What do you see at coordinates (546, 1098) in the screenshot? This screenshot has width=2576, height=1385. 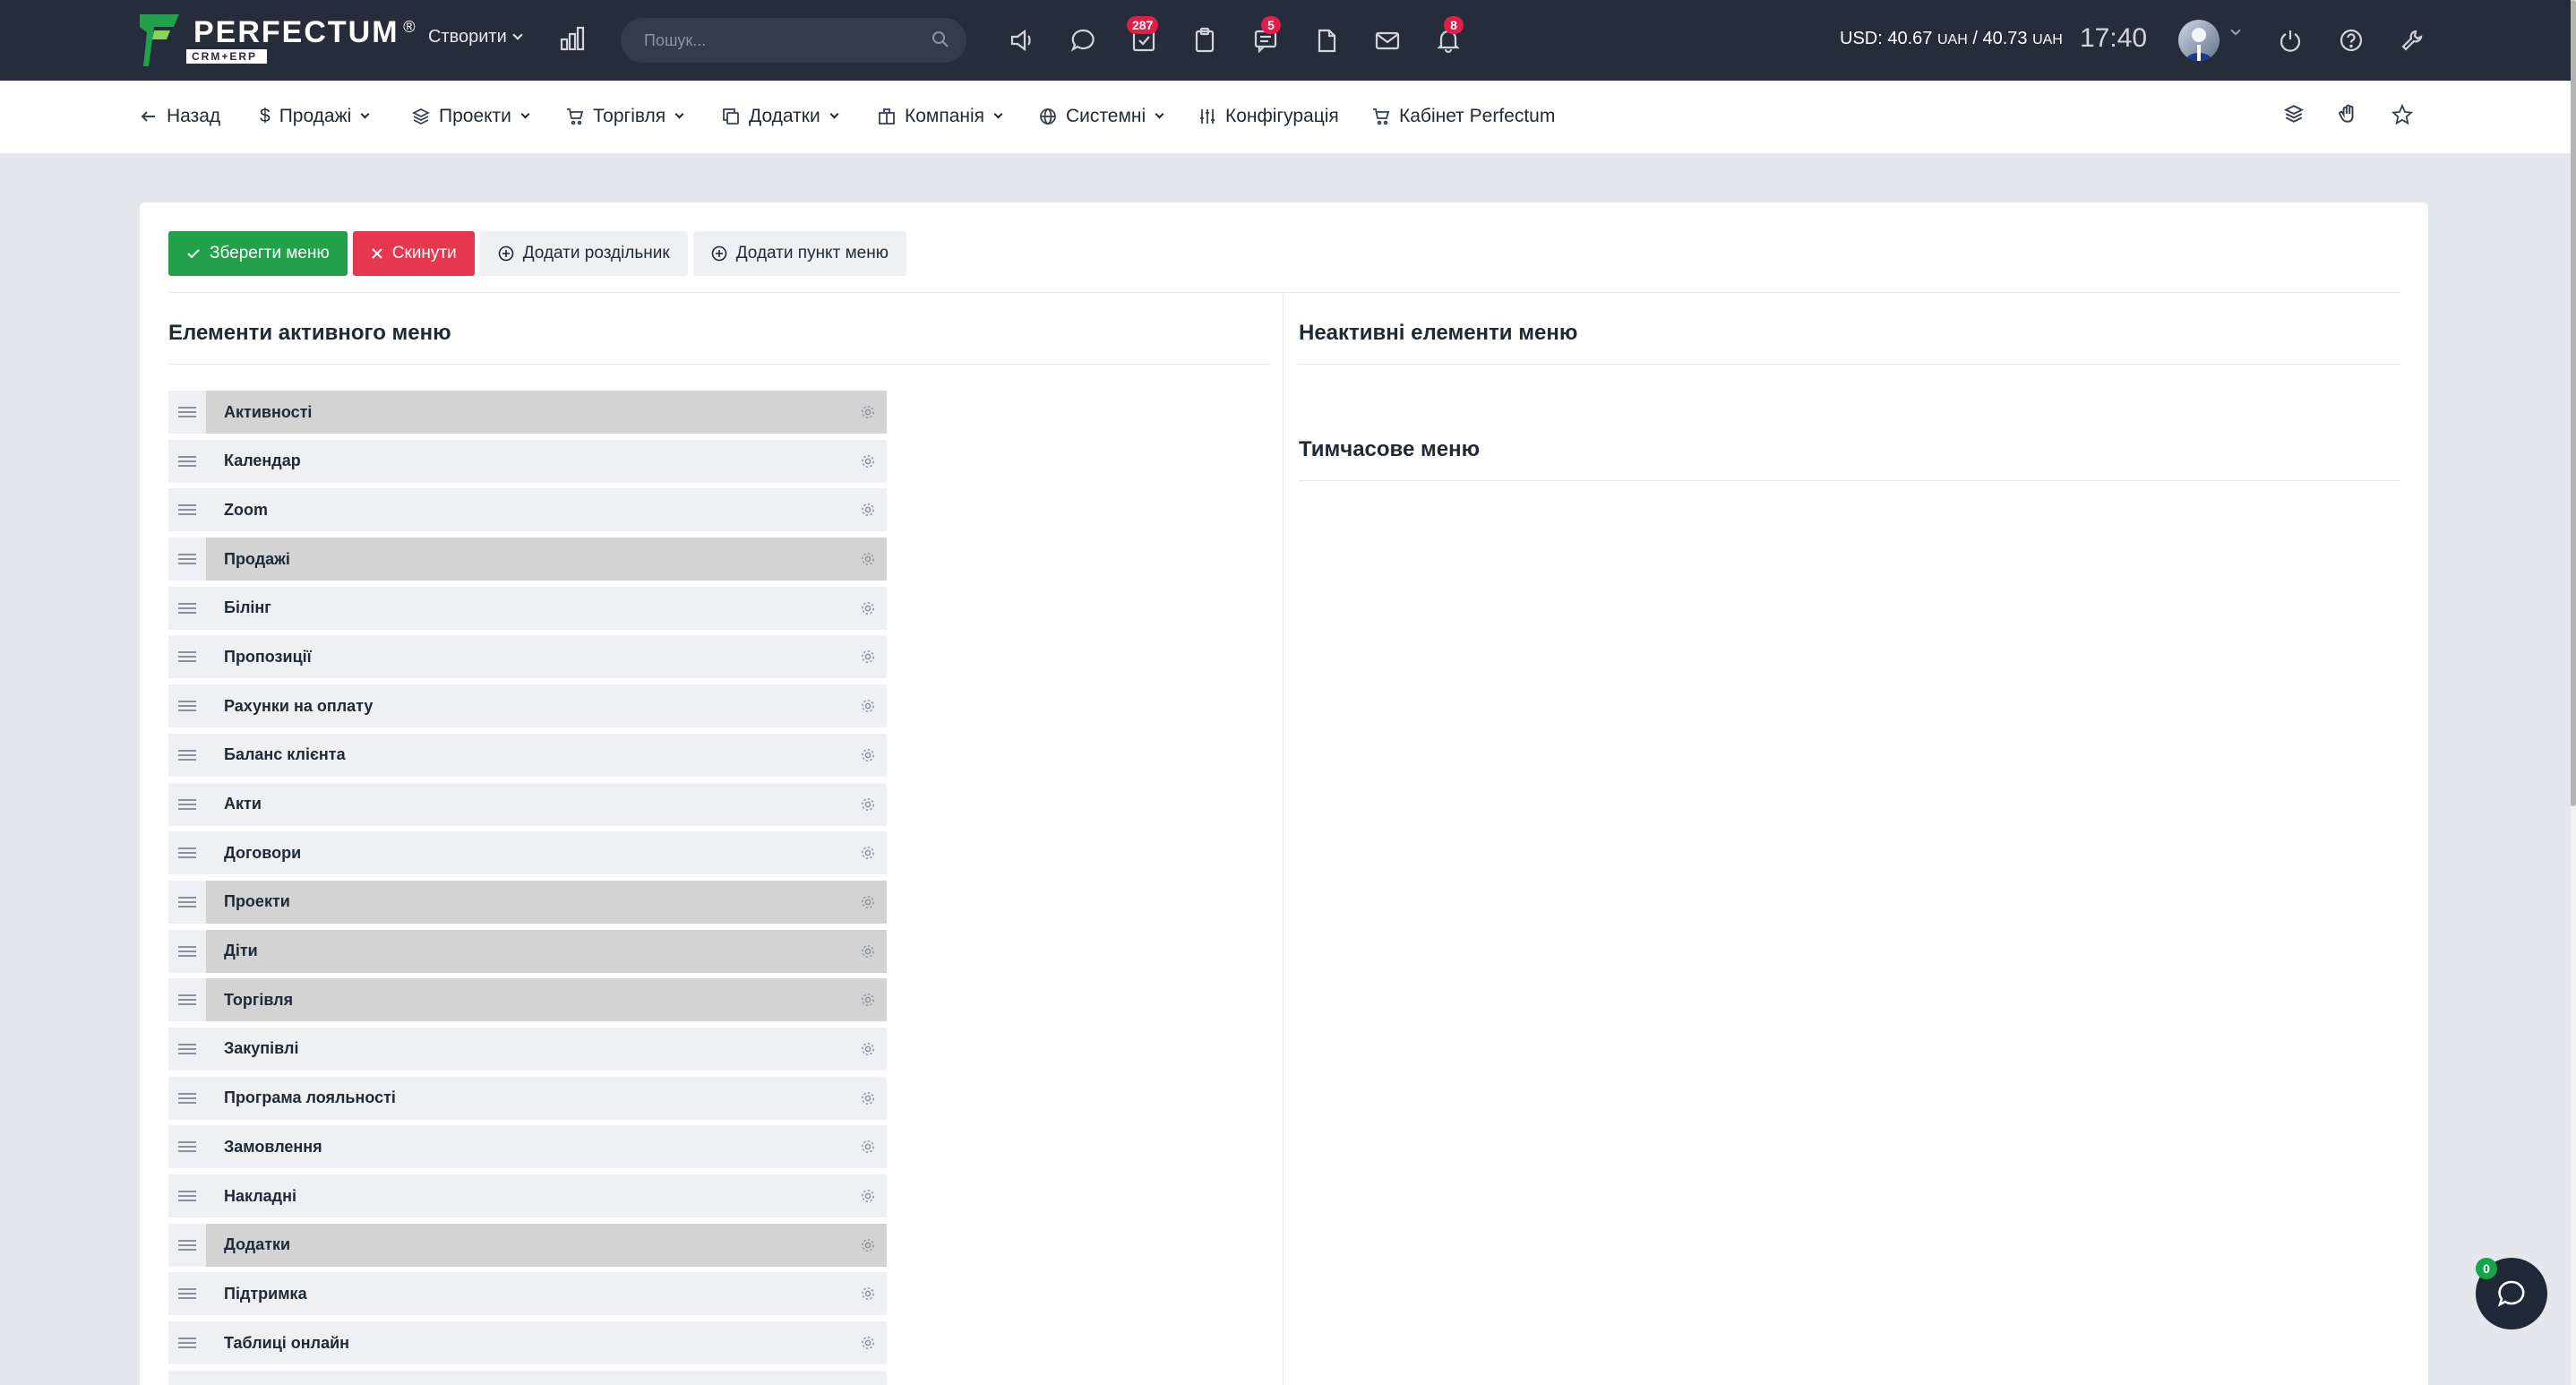 I see `menu-item-body: Програма лояльності` at bounding box center [546, 1098].